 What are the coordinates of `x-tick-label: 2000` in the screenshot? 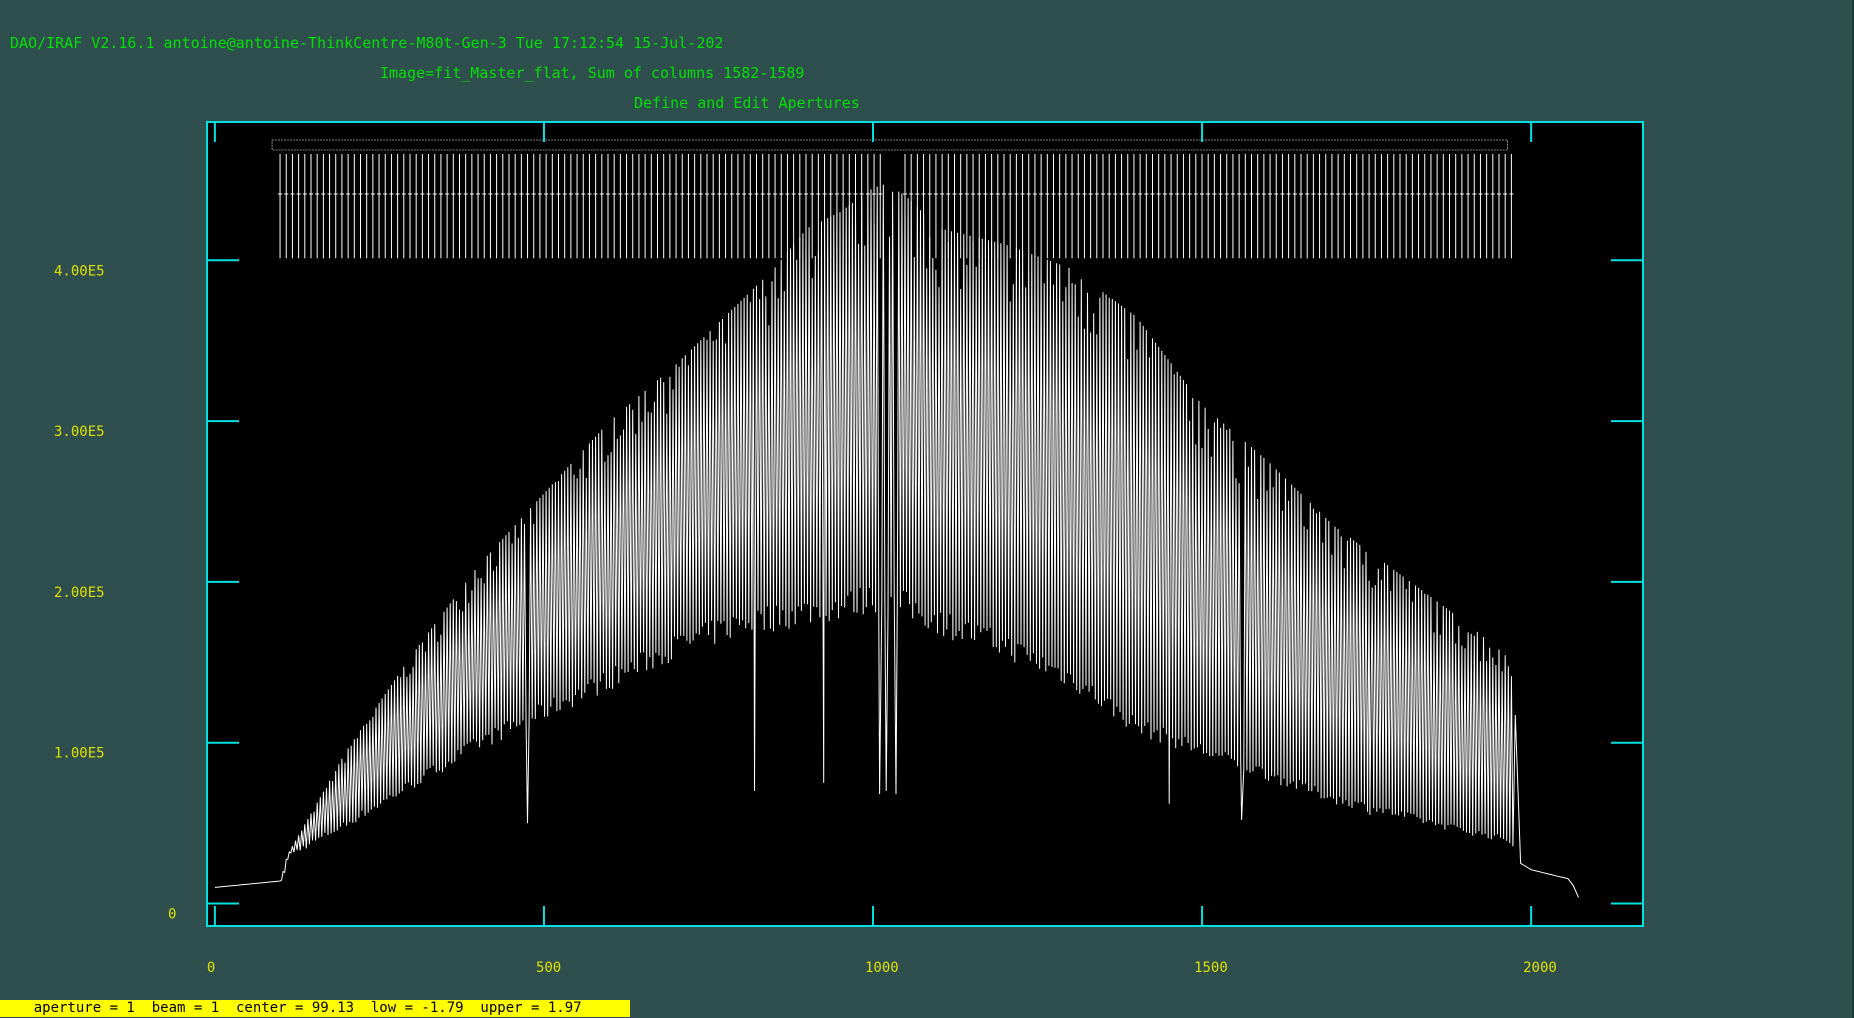 It's located at (1540, 968).